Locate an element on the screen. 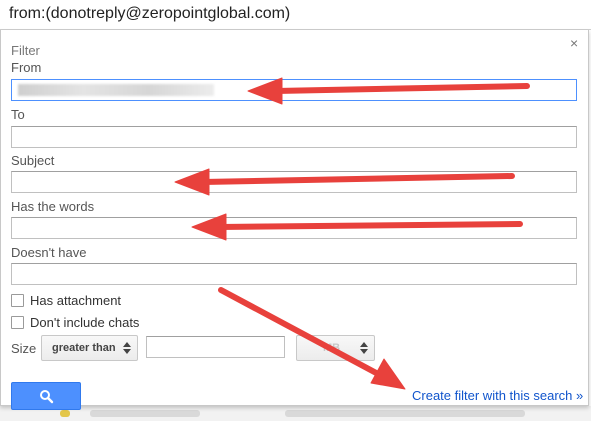  size-value-input is located at coordinates (215, 347).